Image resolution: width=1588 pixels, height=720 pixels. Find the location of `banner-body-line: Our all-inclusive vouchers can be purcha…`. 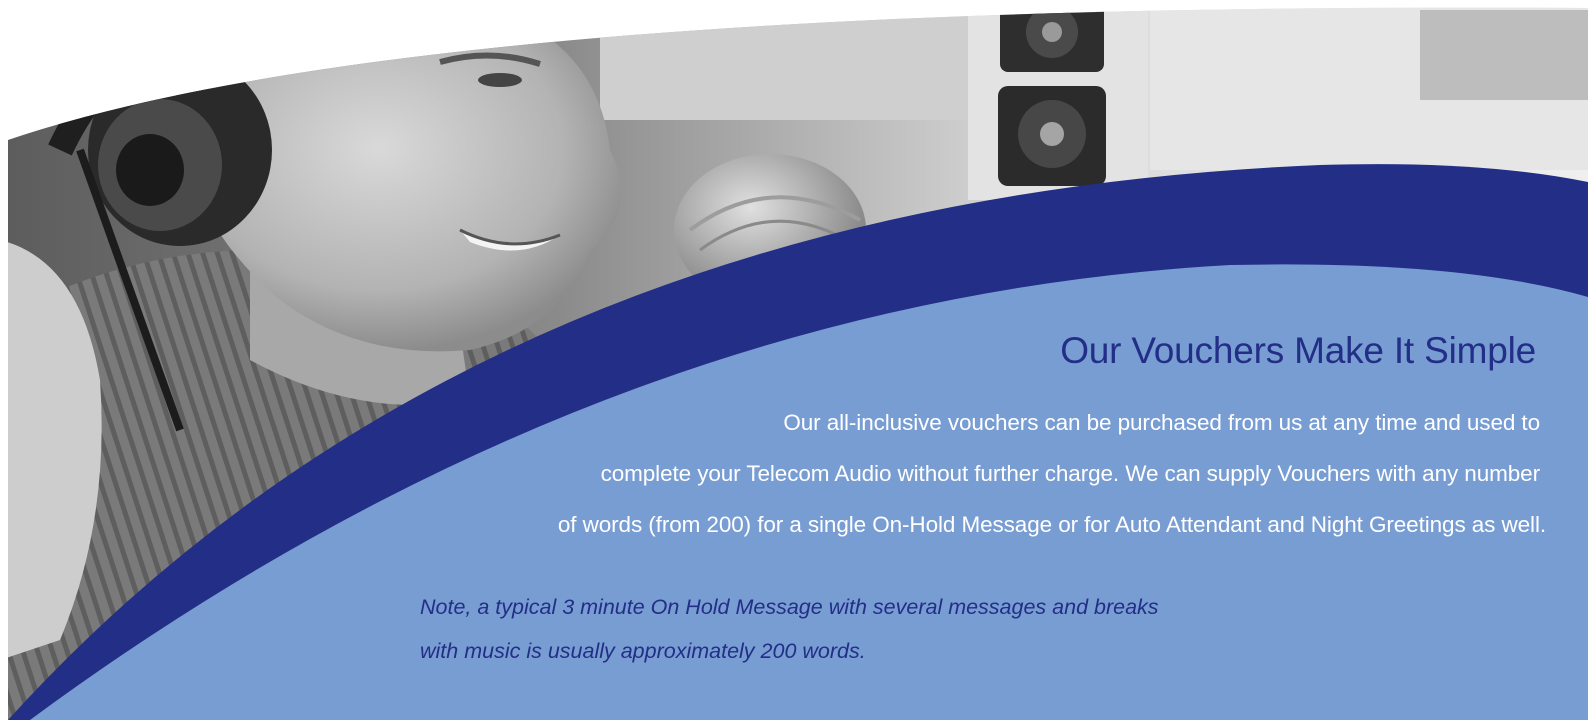

banner-body-line: Our all-inclusive vouchers can be purcha… is located at coordinates (1161, 422).